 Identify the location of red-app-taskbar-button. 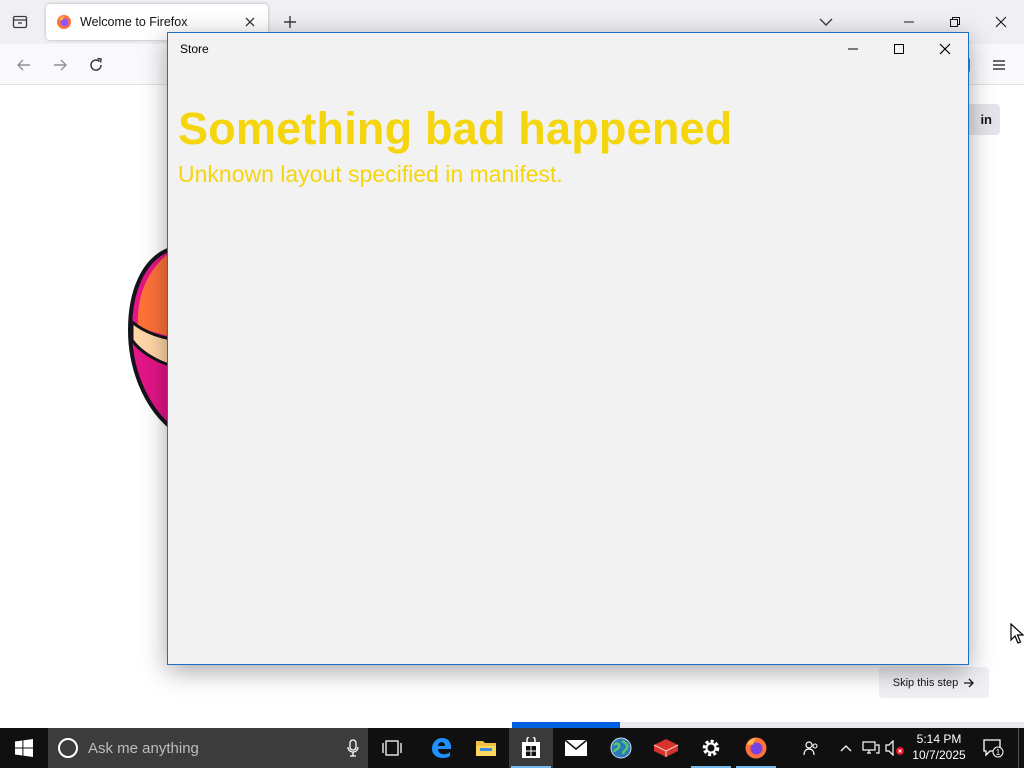
(666, 748).